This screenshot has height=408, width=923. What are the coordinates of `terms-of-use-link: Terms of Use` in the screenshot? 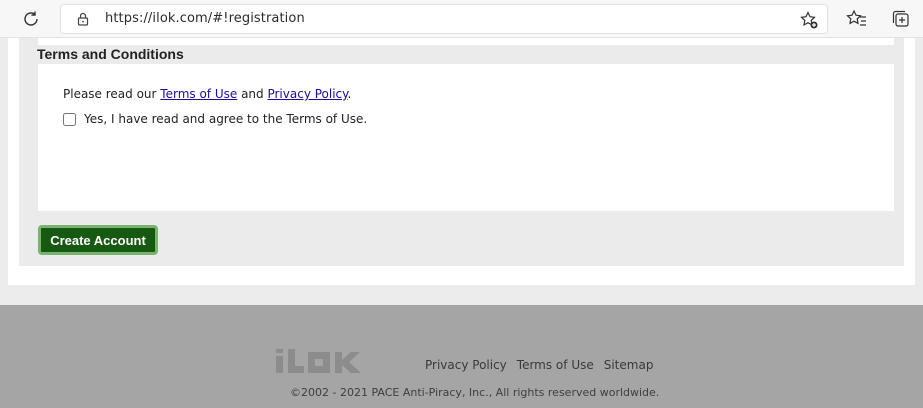 It's located at (198, 94).